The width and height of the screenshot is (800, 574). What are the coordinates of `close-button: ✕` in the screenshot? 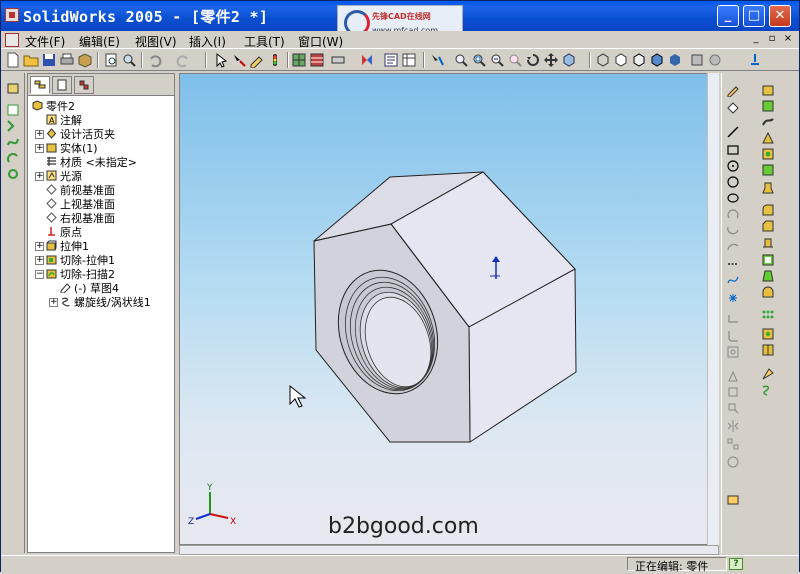 It's located at (780, 16).